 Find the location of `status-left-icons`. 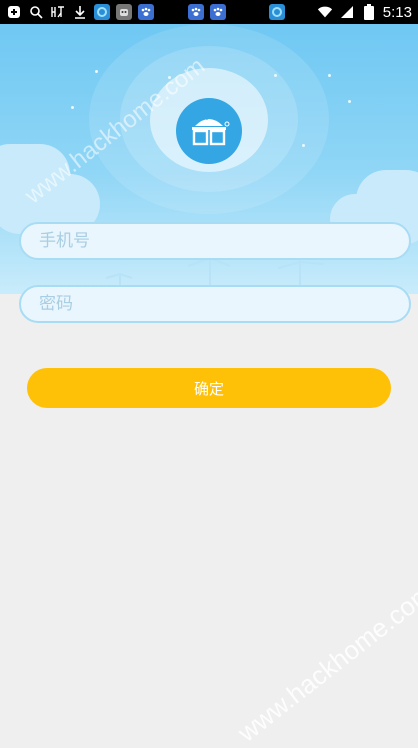

status-left-icons is located at coordinates (113, 12).